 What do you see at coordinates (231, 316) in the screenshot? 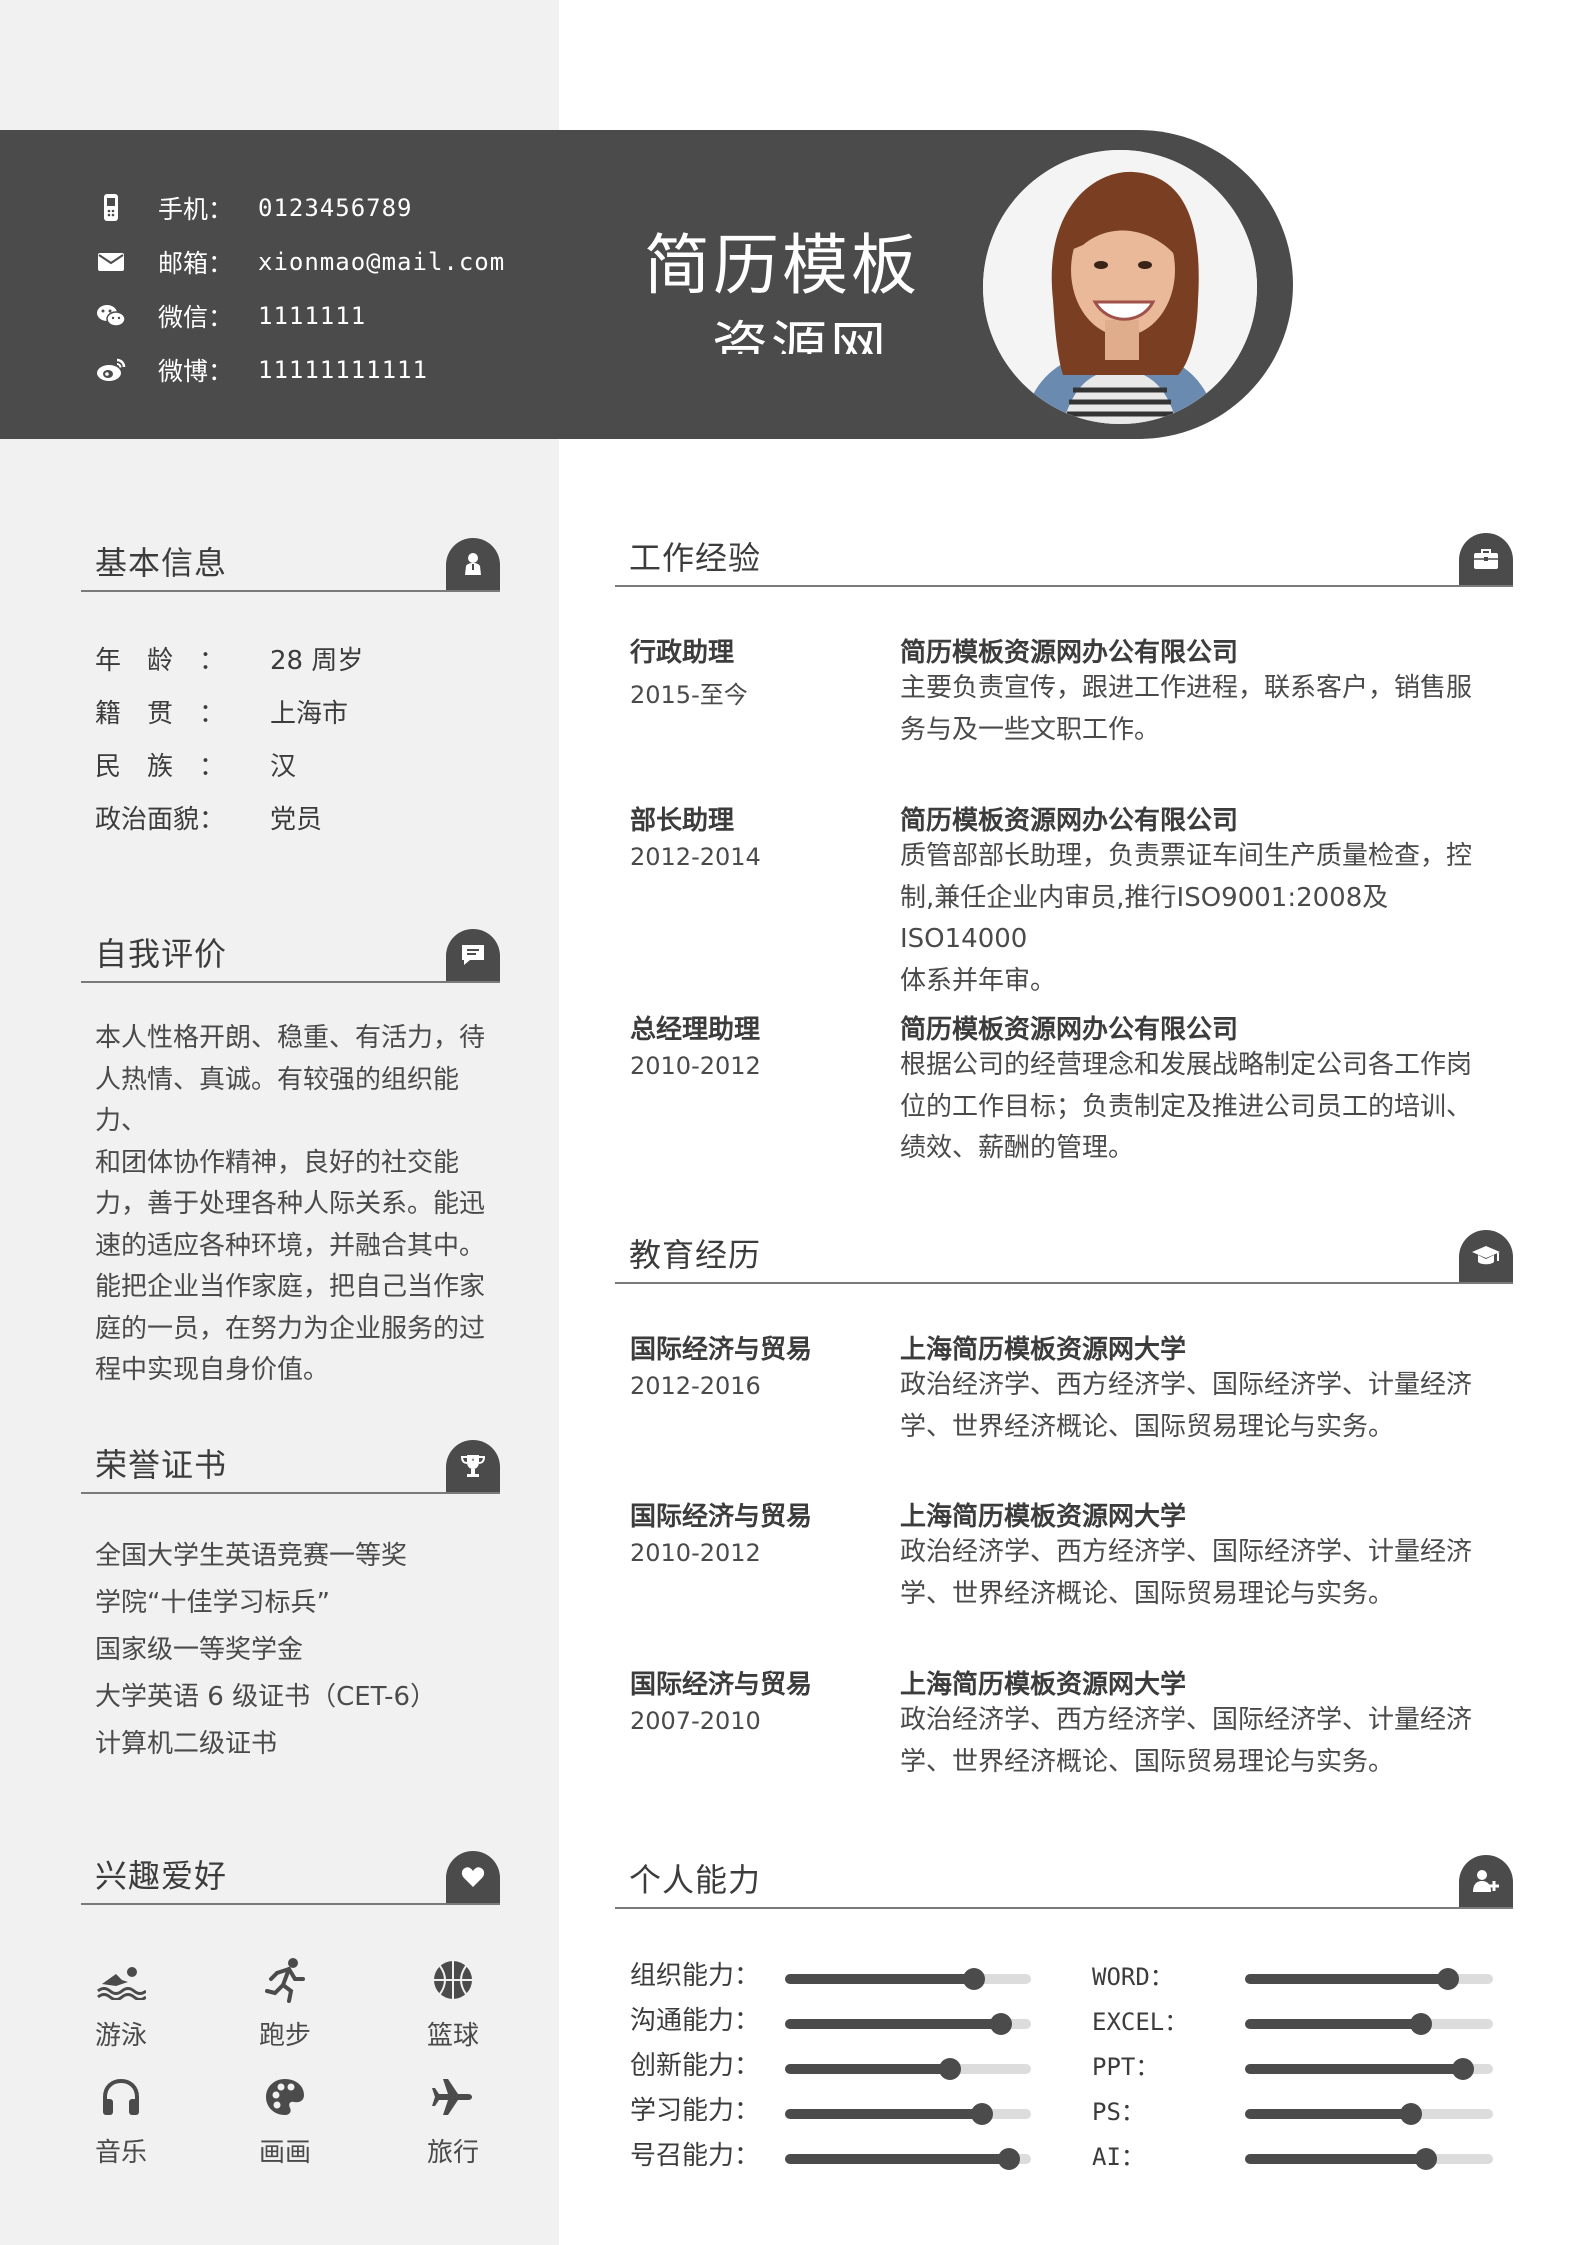
I see `contact-wechat: 微信： 1111111` at bounding box center [231, 316].